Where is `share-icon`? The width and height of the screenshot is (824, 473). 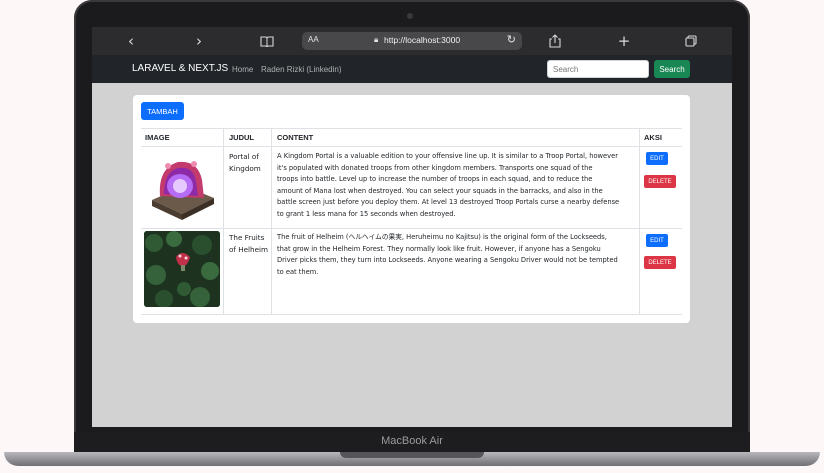
share-icon is located at coordinates (555, 41).